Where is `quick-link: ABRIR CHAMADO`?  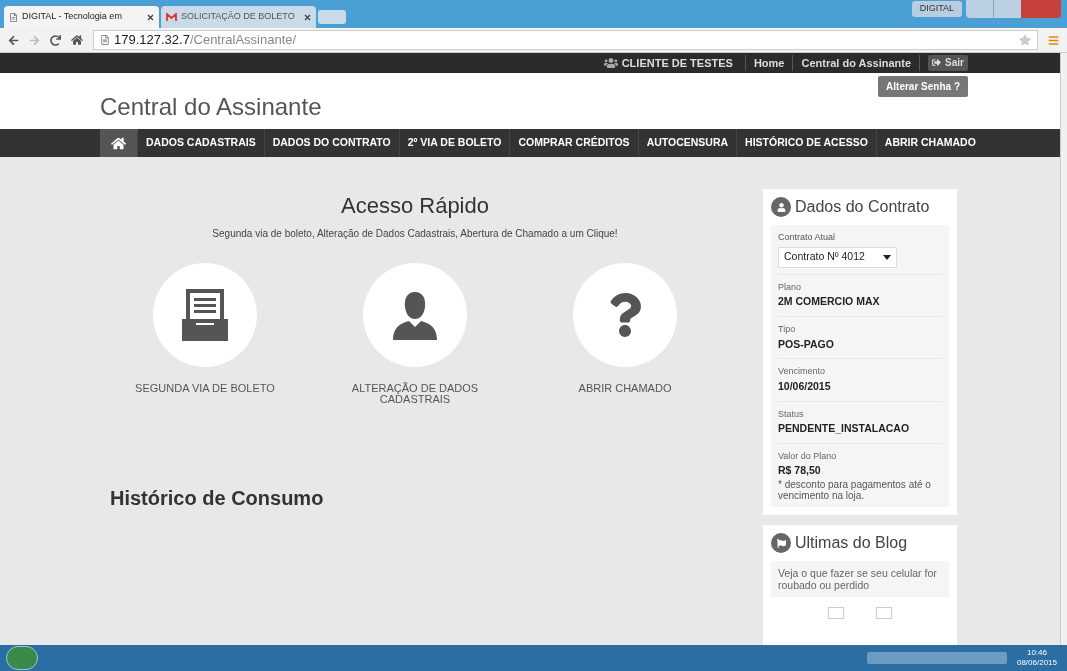 quick-link: ABRIR CHAMADO is located at coordinates (625, 334).